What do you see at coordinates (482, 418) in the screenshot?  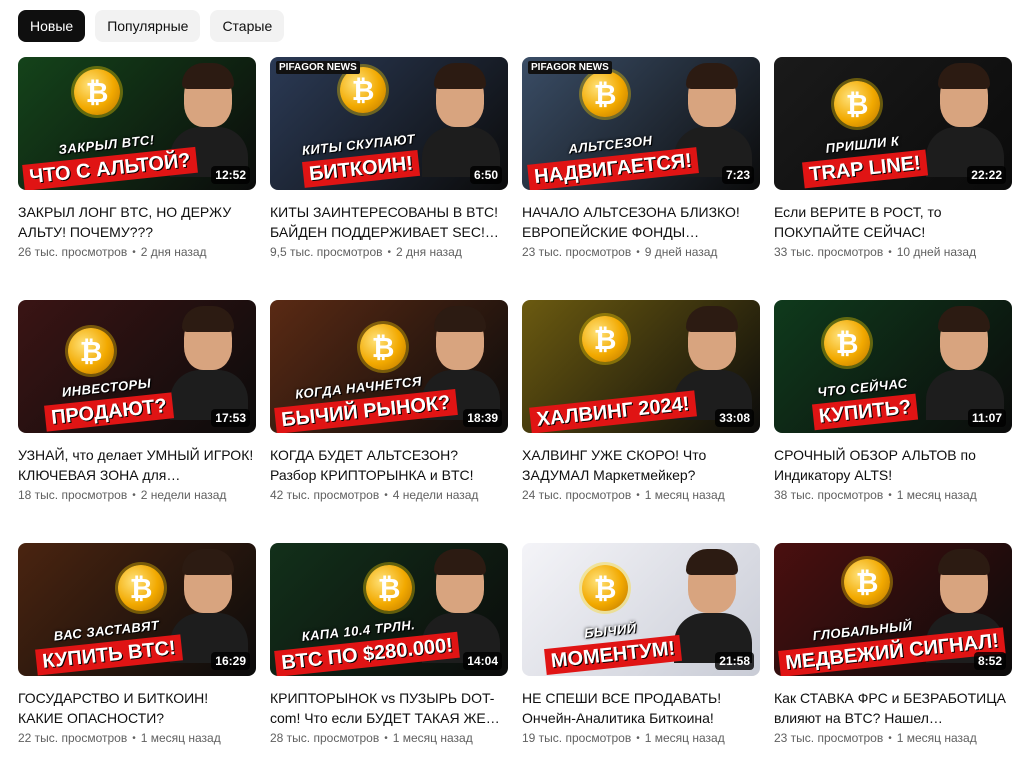 I see `video-duration: 18:39` at bounding box center [482, 418].